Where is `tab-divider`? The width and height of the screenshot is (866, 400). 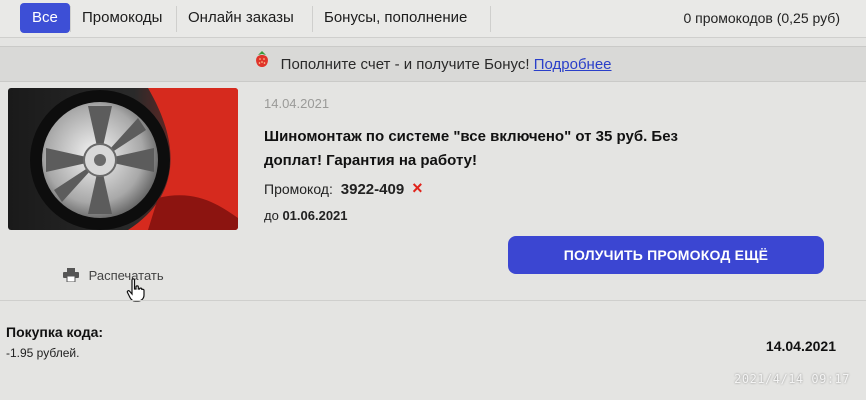
tab-divider is located at coordinates (490, 19).